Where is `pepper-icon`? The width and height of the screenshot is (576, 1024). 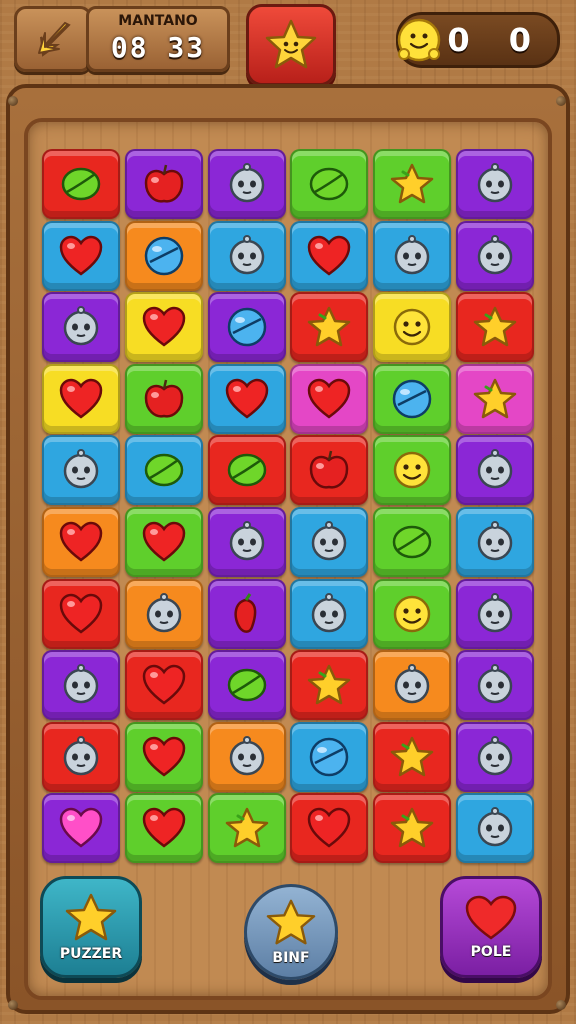 pepper-icon is located at coordinates (245, 612).